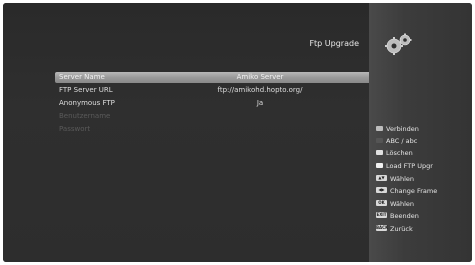 This screenshot has width=475, height=265. I want to click on setting-row-ftp-url: FTP Server URL ftp://amikohd.hopto.org/, so click(215, 90).